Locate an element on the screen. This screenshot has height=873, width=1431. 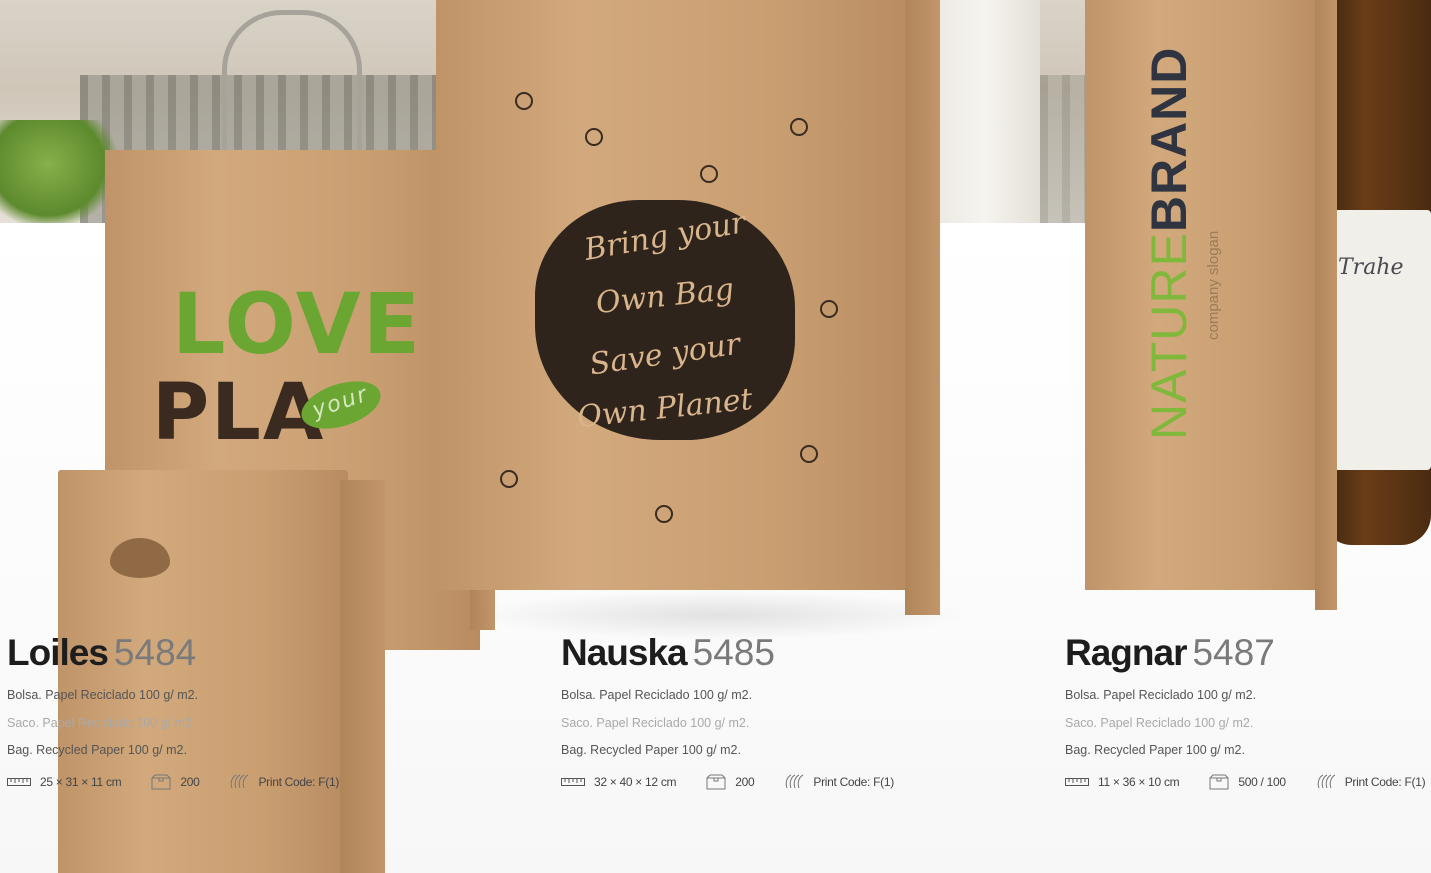
love-line-2: PLA is located at coordinates (239, 413).